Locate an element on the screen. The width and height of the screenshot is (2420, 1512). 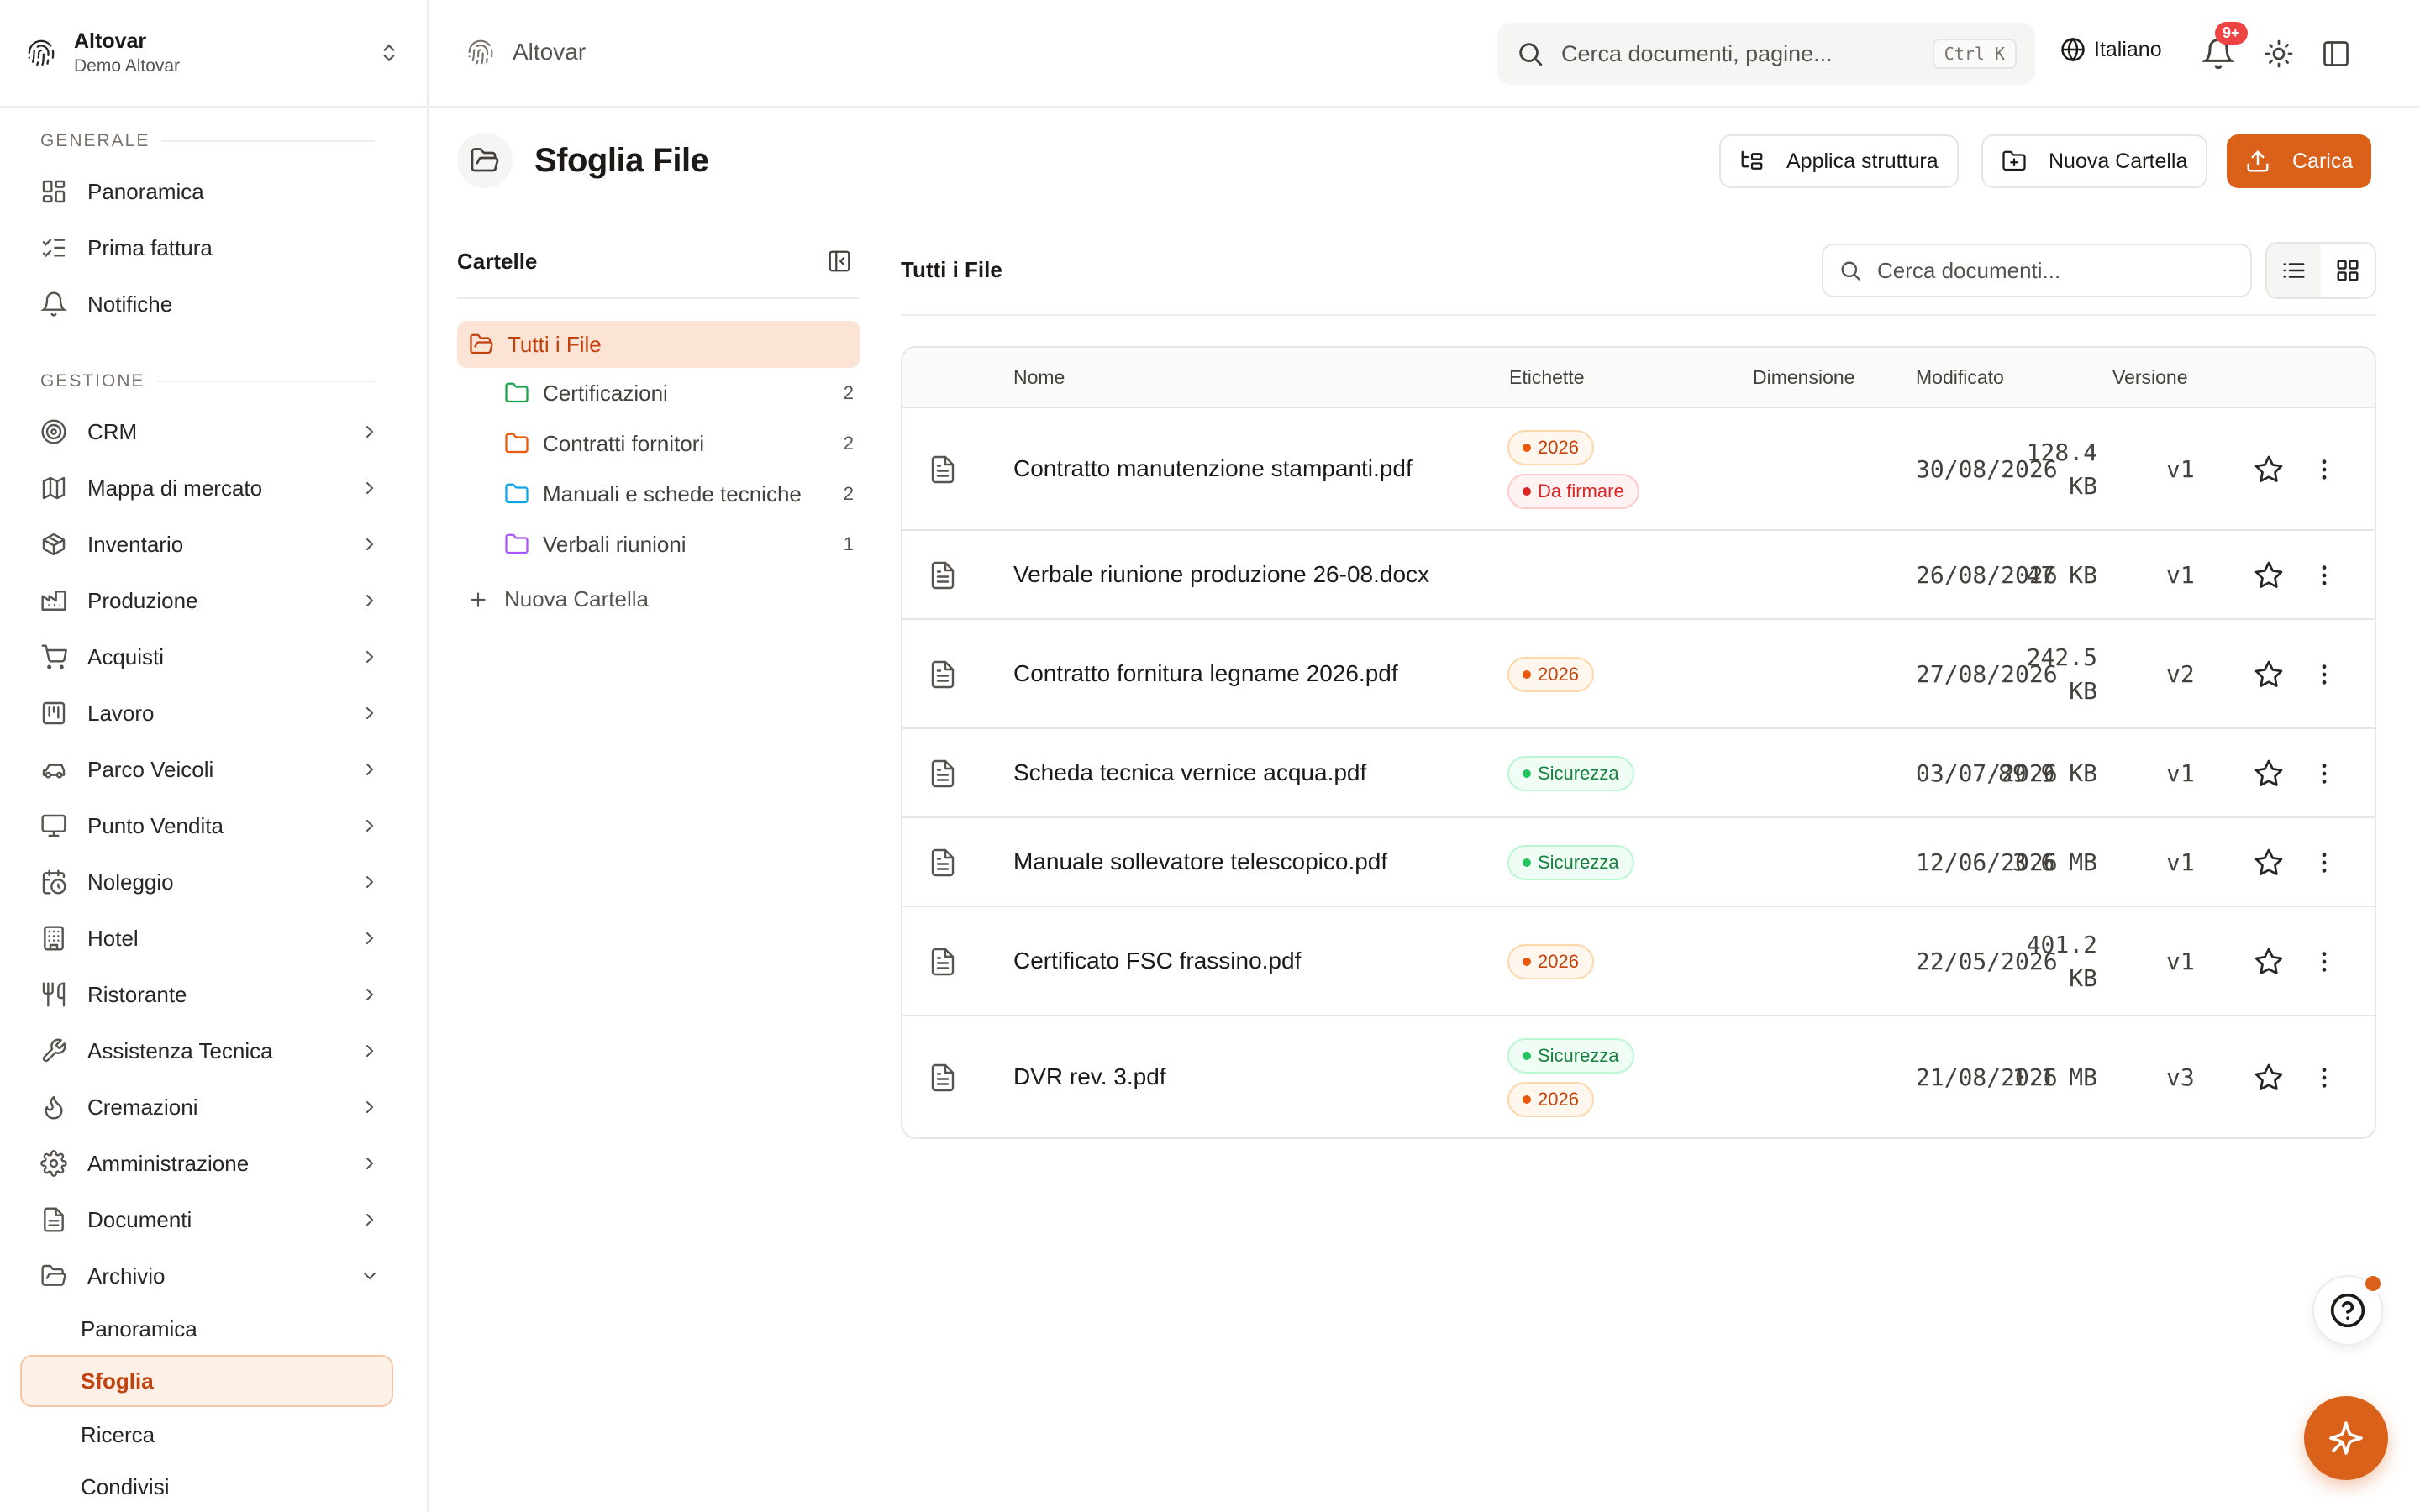
new-folder-button: Nuova Cartella is located at coordinates (2094, 161).